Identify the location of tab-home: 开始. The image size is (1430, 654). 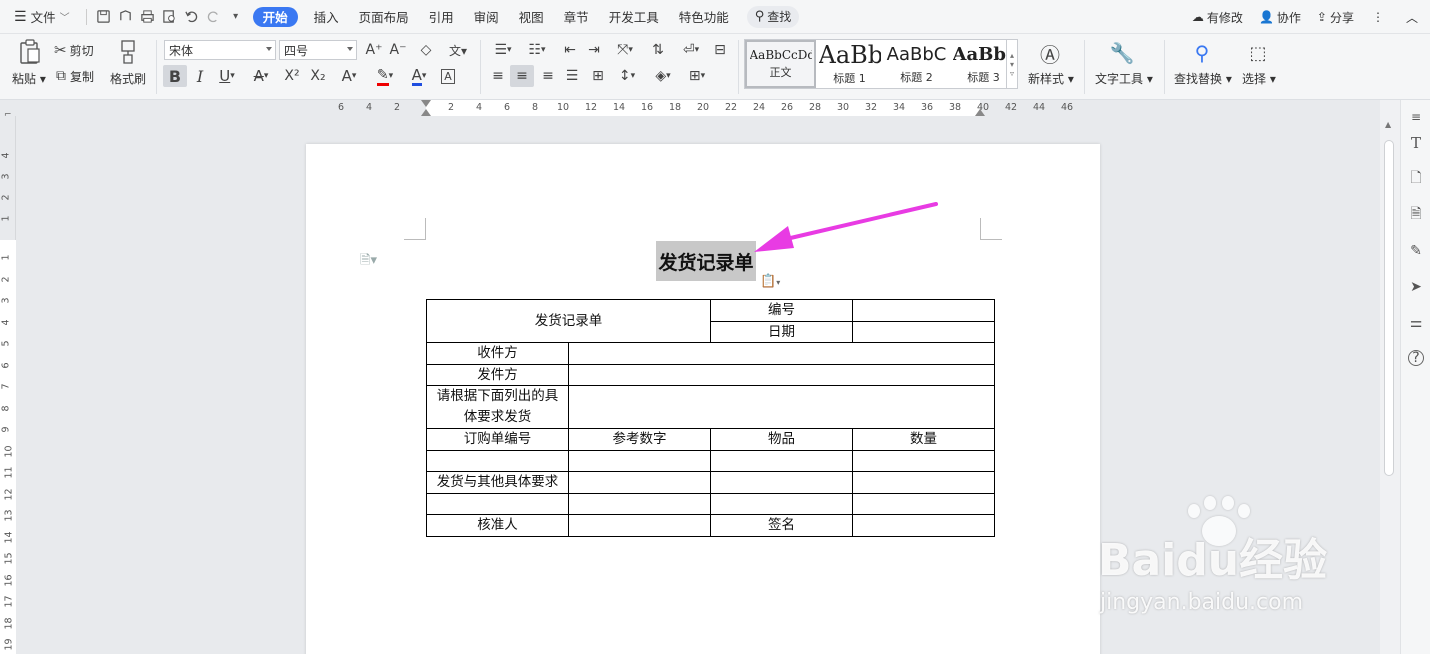
(275, 16).